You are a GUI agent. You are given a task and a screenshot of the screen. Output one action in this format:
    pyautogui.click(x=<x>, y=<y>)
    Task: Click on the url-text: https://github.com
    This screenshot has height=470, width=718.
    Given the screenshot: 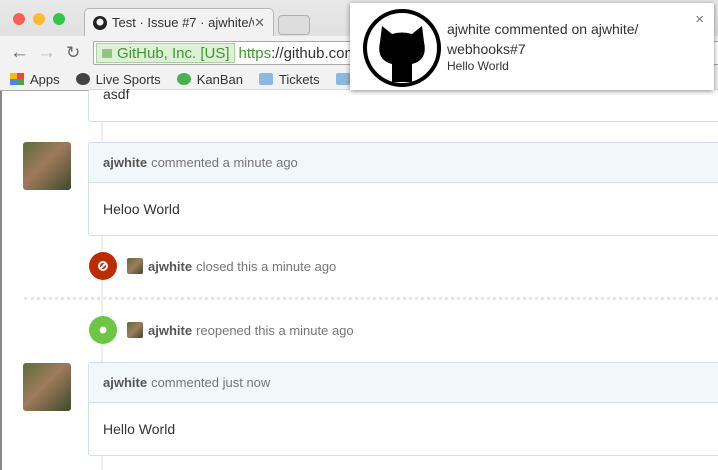 What is the action you would take?
    pyautogui.click(x=298, y=53)
    